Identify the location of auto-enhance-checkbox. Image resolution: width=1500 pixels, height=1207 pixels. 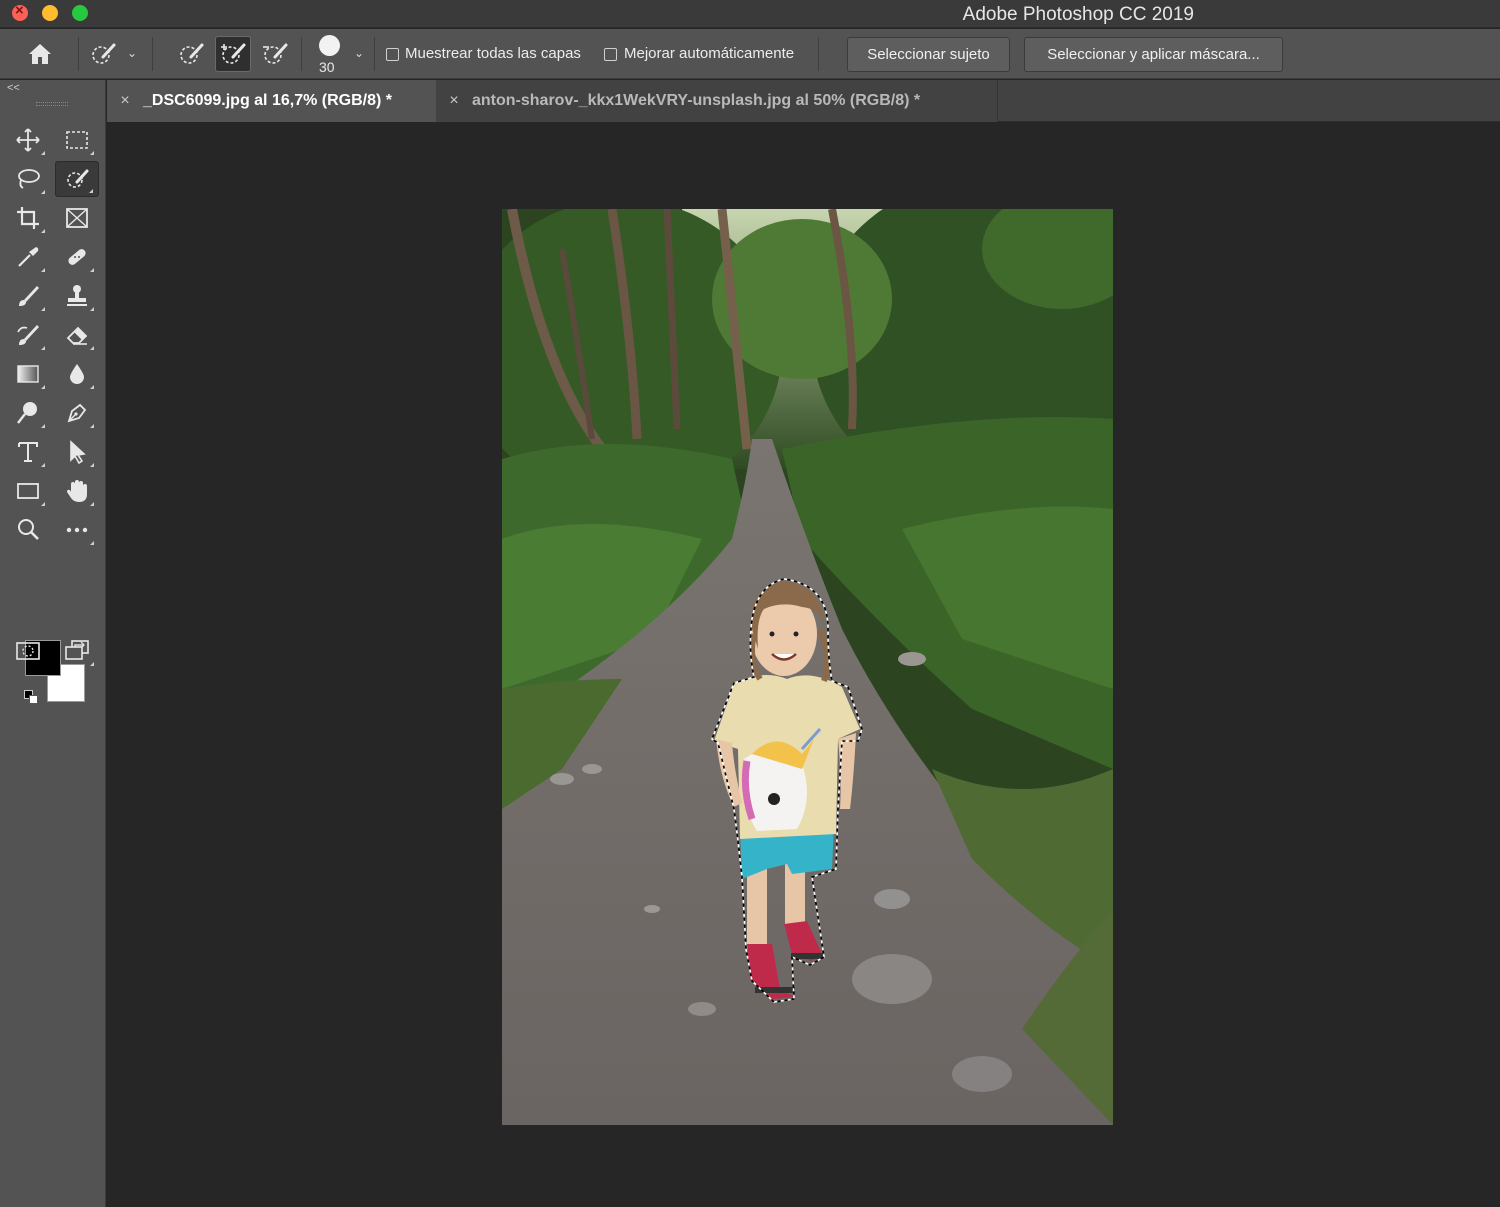
(610, 54).